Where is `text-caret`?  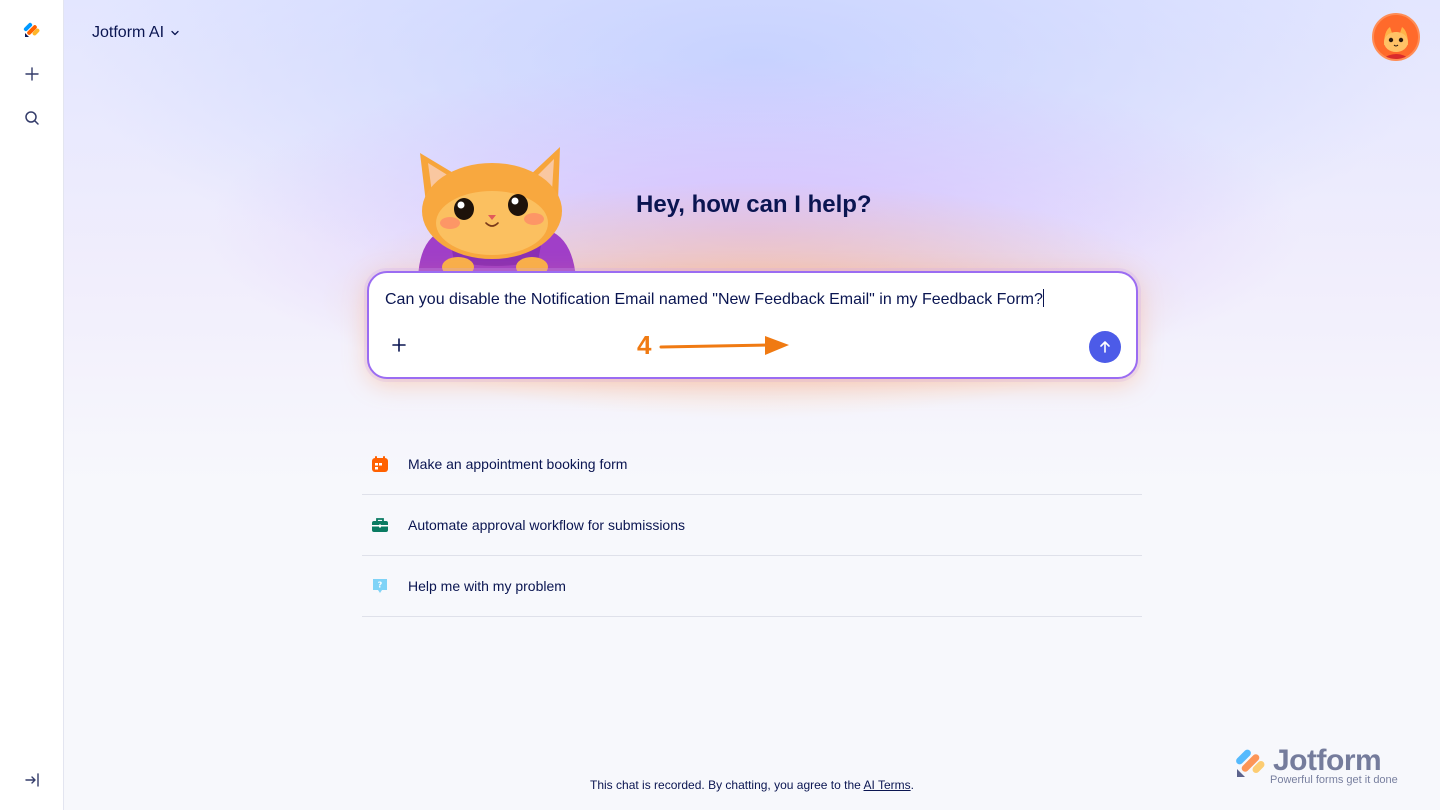 text-caret is located at coordinates (1043, 298).